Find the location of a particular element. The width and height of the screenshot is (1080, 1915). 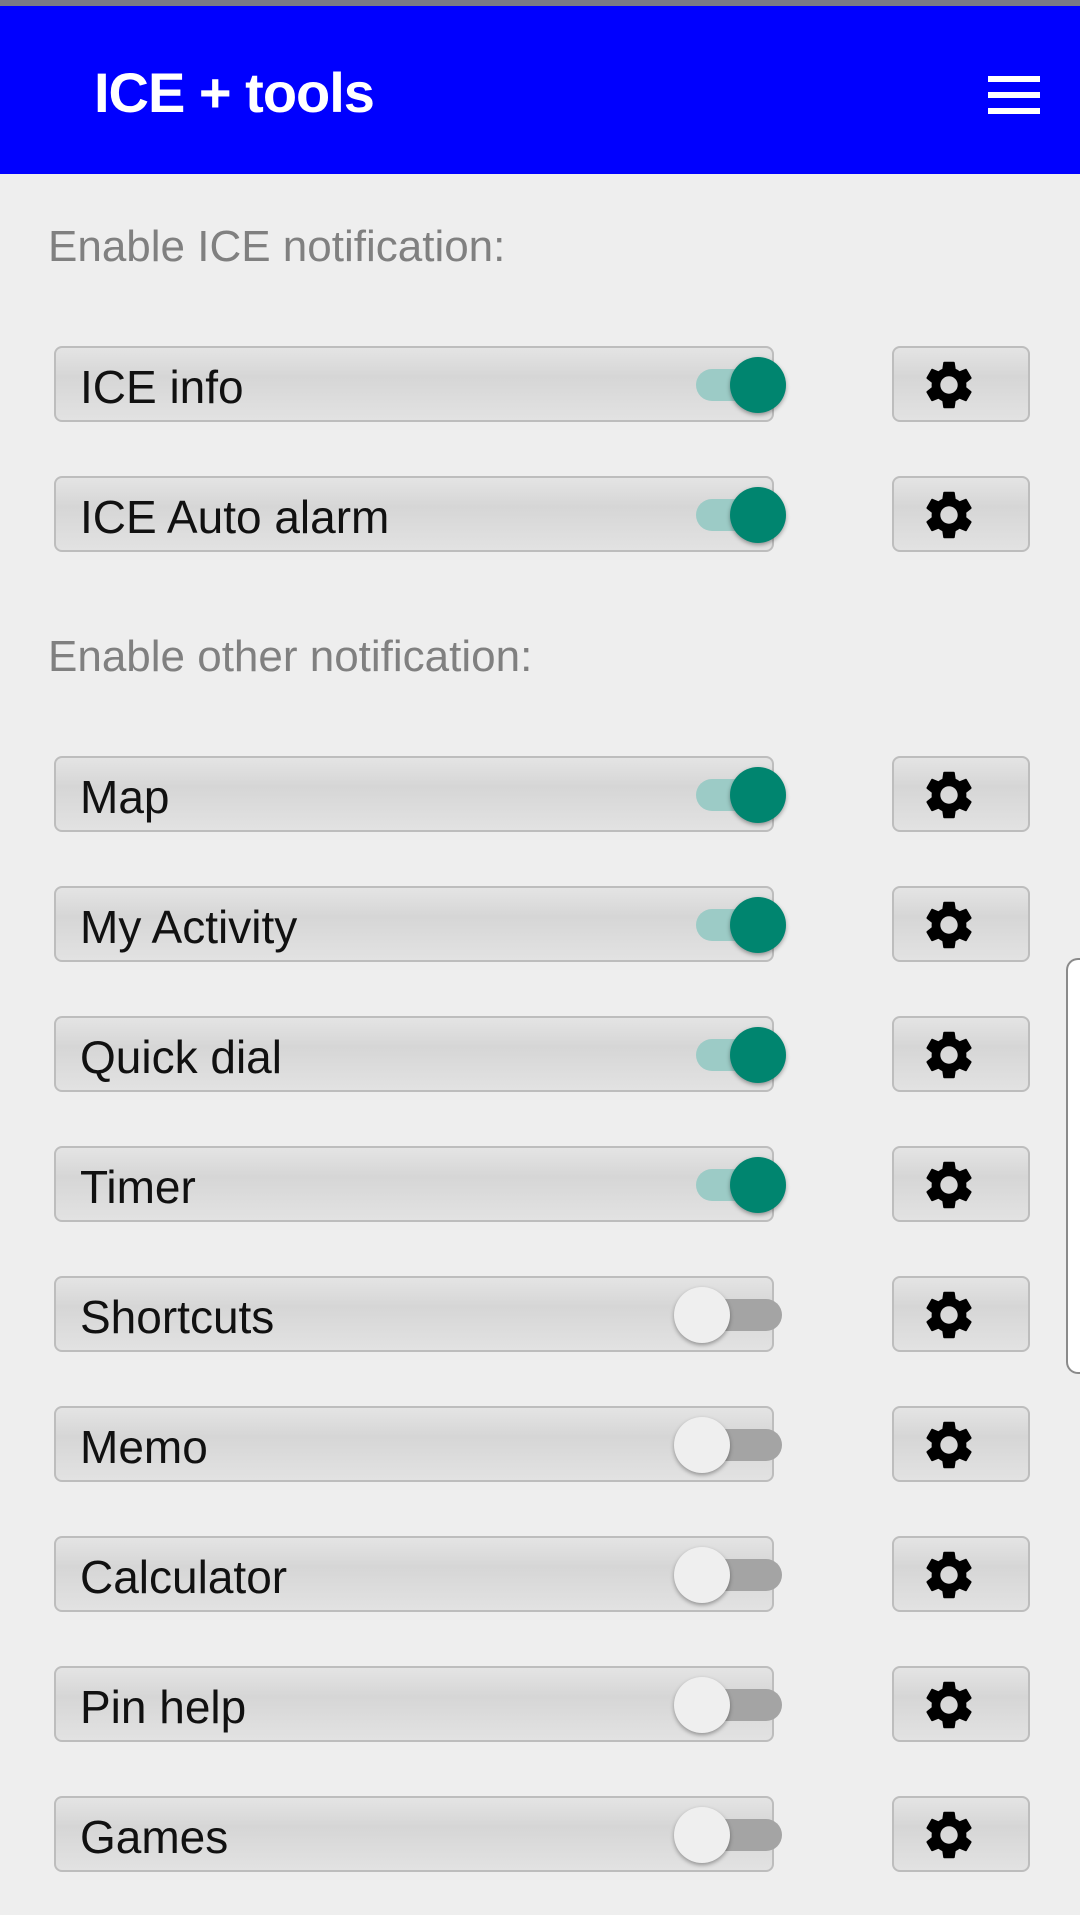

toggle-label: Pin help is located at coordinates (163, 1707).